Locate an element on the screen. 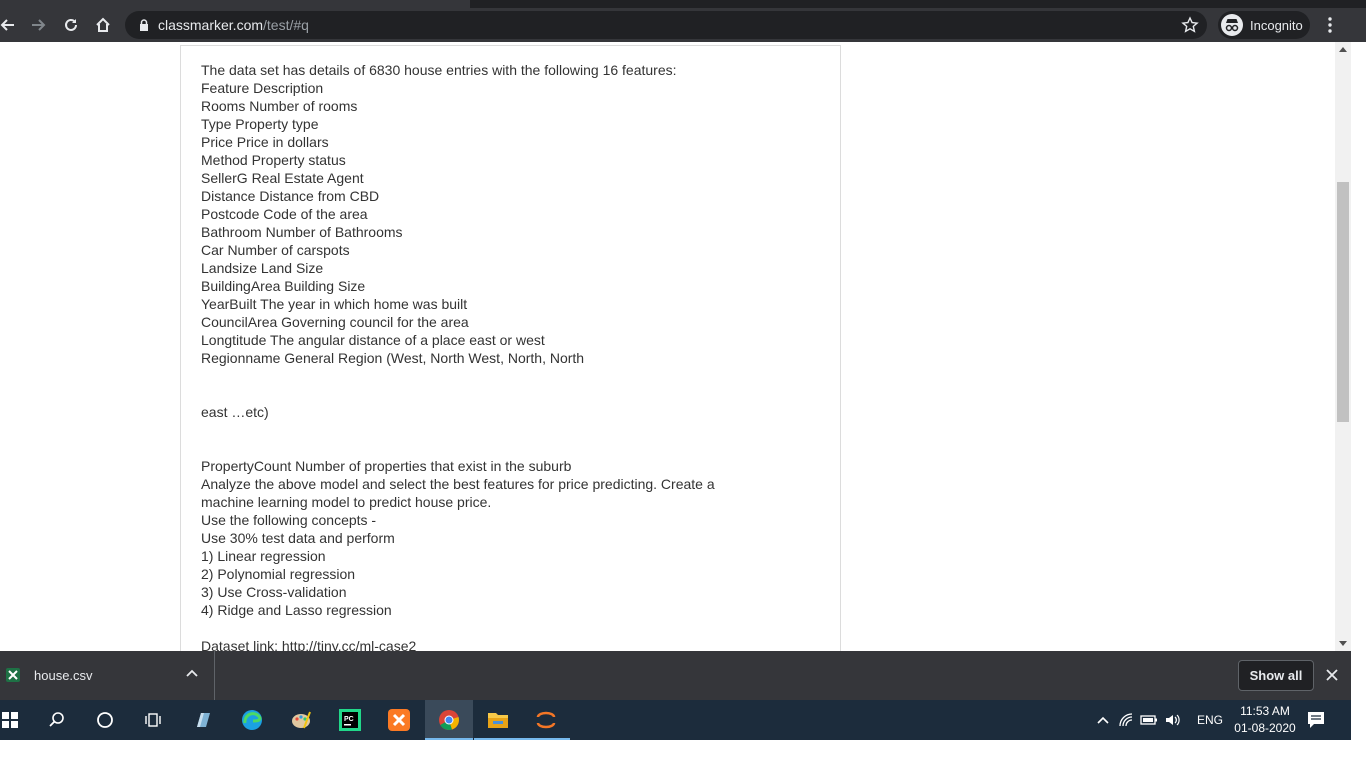 This screenshot has height=768, width=1366. home-icon is located at coordinates (103, 24).